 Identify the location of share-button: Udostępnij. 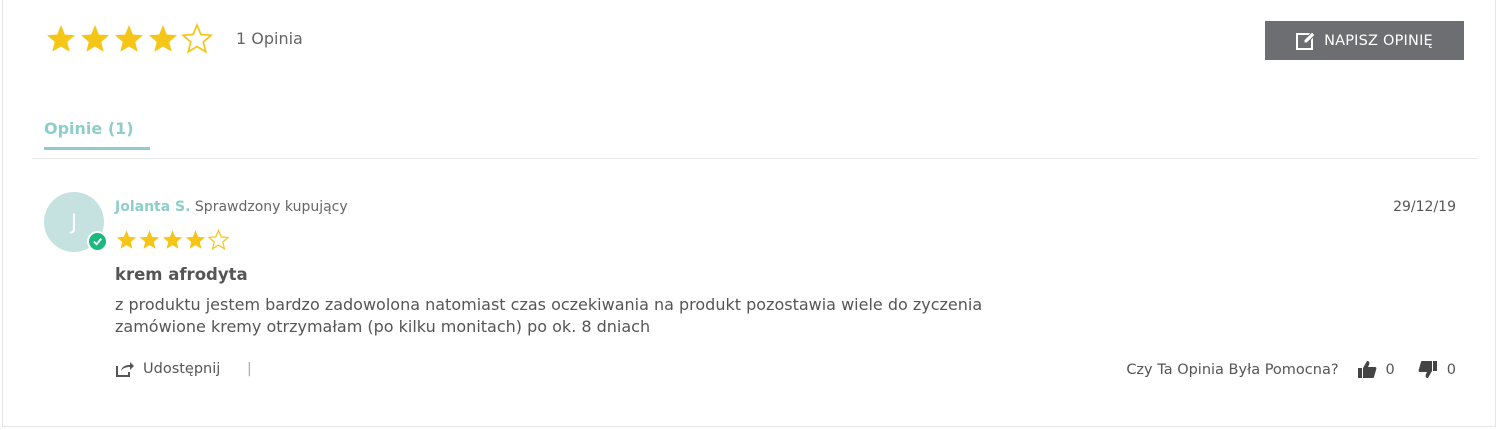
(167, 369).